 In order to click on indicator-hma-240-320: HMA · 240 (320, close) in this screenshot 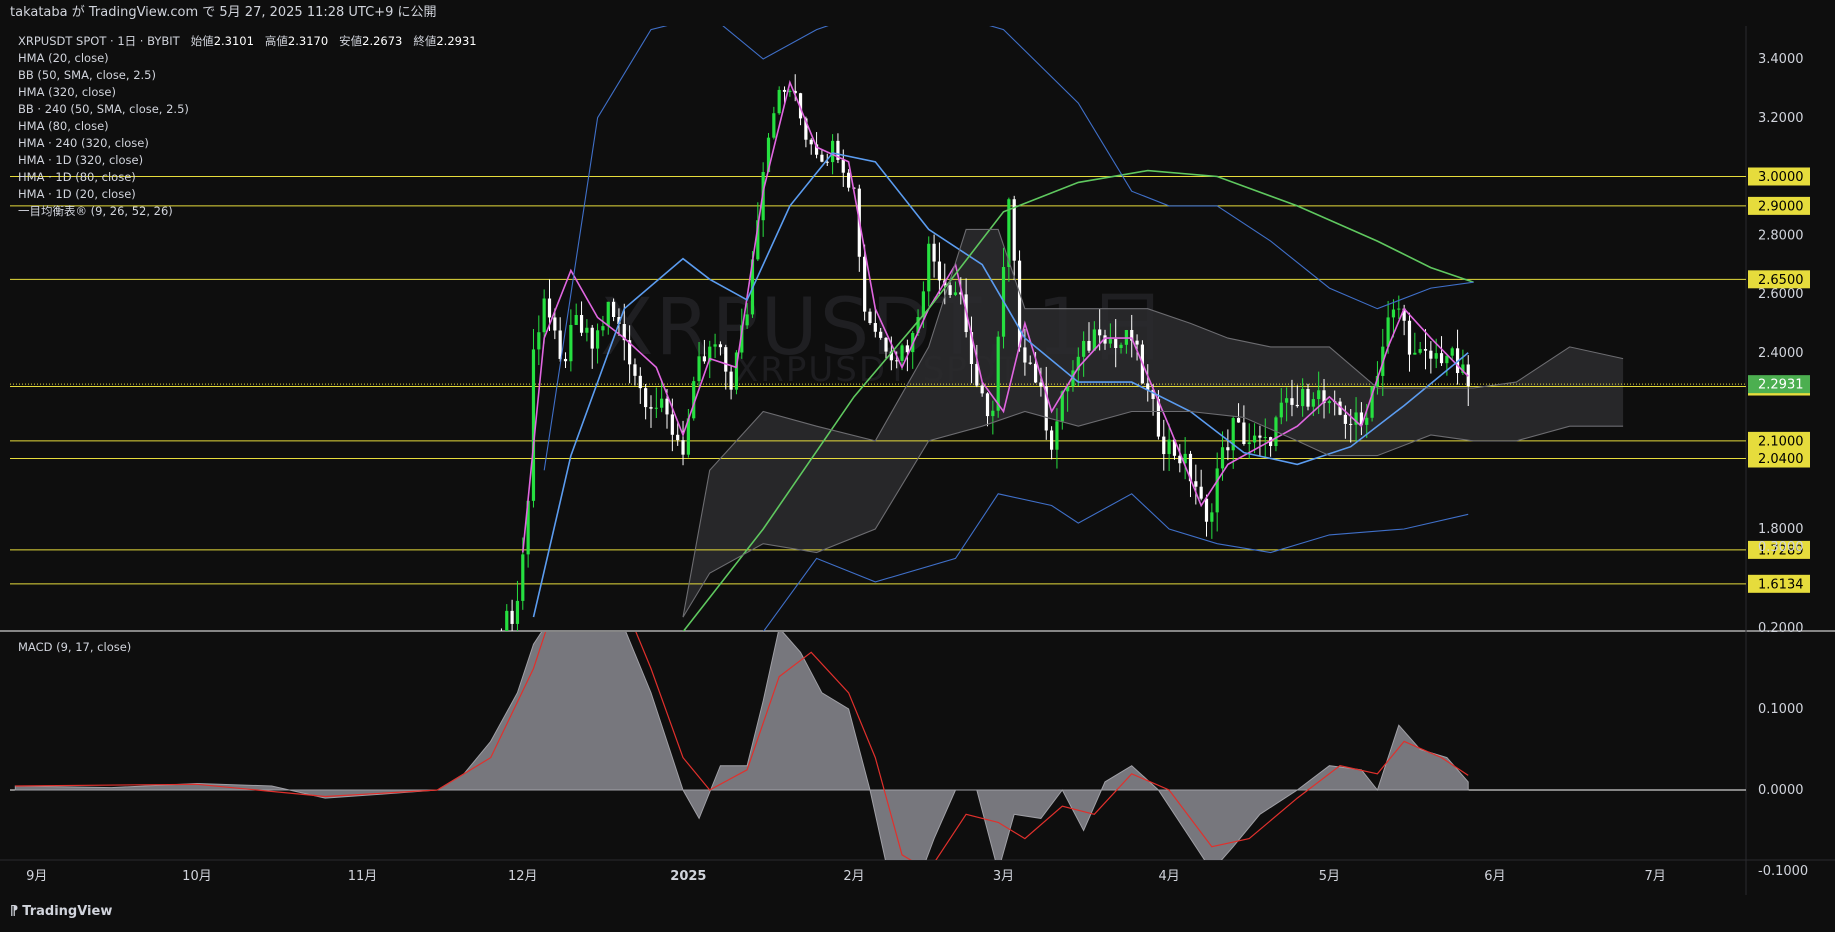, I will do `click(247, 143)`.